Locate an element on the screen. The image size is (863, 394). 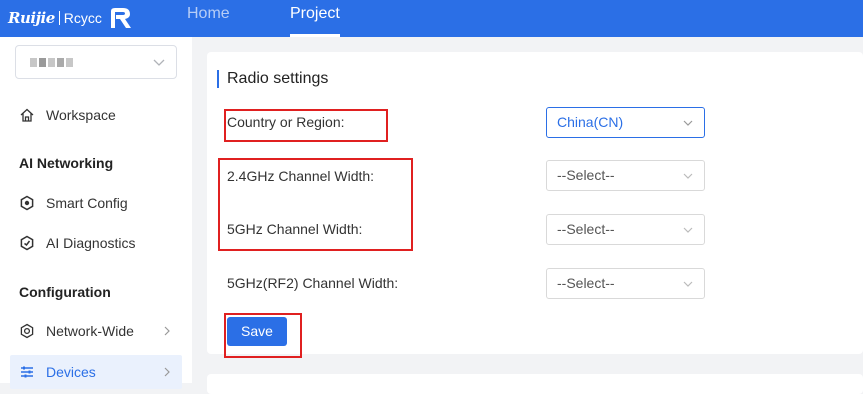
tab-project: Project is located at coordinates (315, 18).